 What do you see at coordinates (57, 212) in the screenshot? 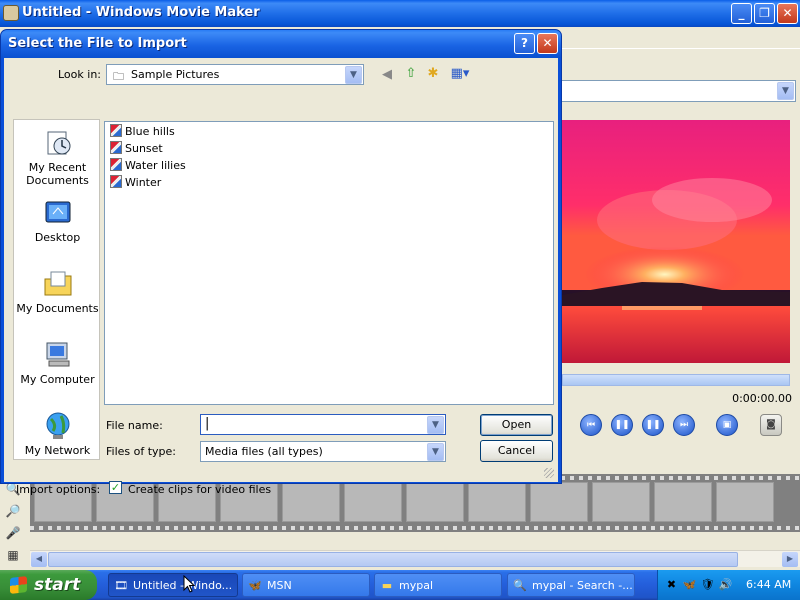
I see `desktop-icon` at bounding box center [57, 212].